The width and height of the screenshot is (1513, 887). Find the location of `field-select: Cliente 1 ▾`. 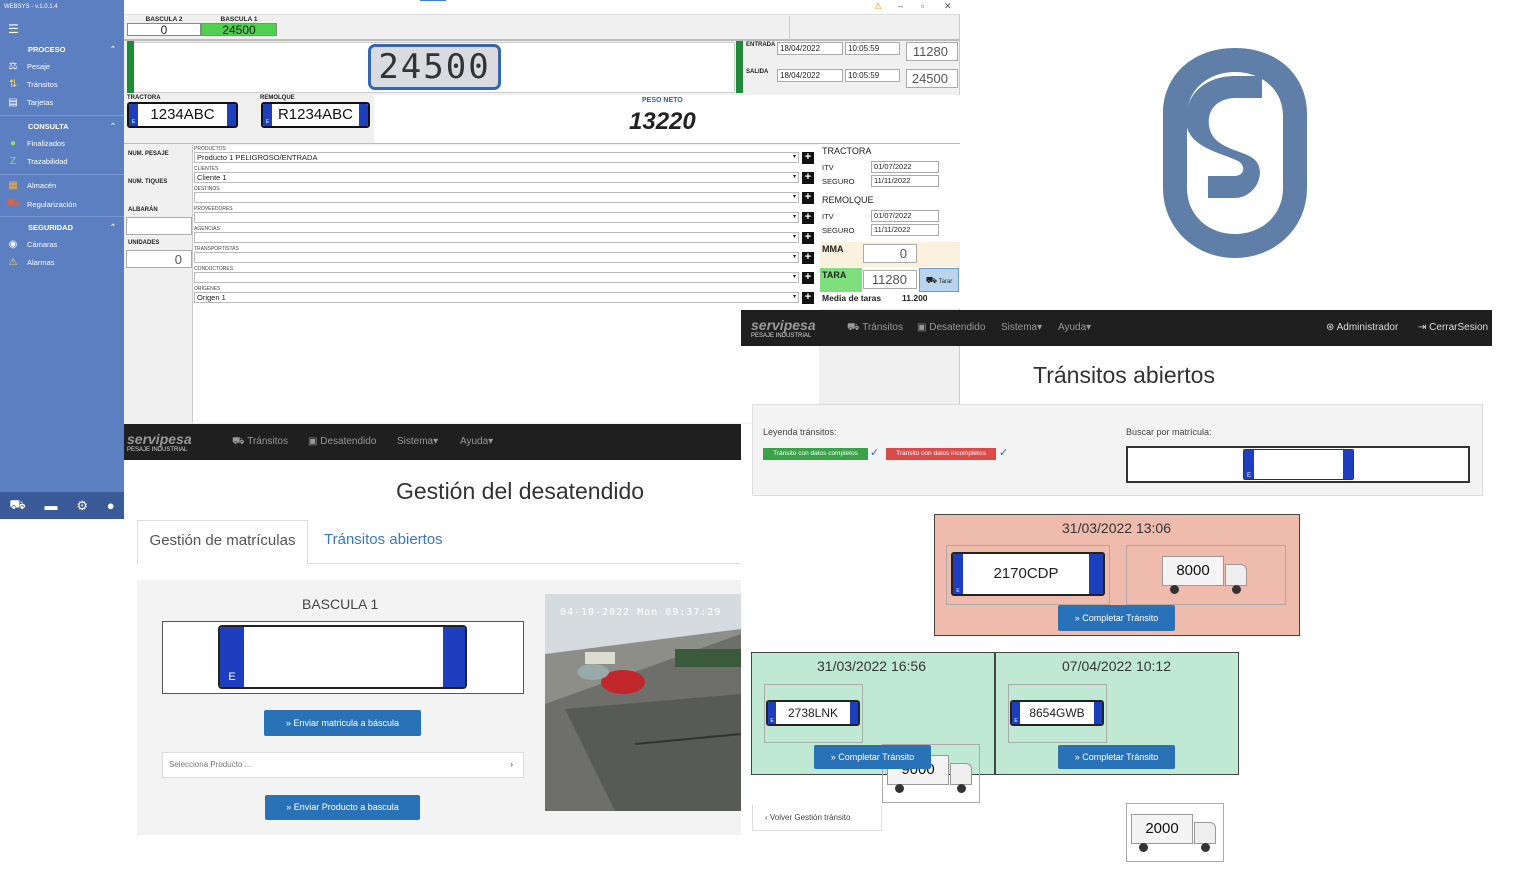

field-select: Cliente 1 ▾ is located at coordinates (496, 177).